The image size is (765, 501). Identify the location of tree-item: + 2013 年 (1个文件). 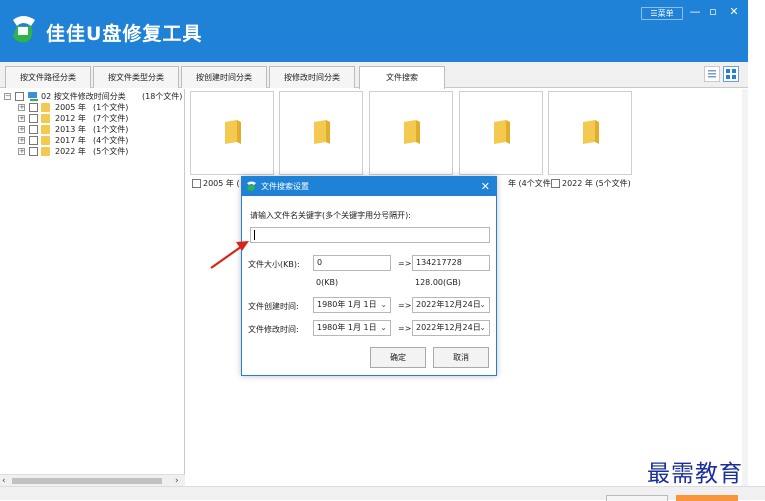
(75, 129).